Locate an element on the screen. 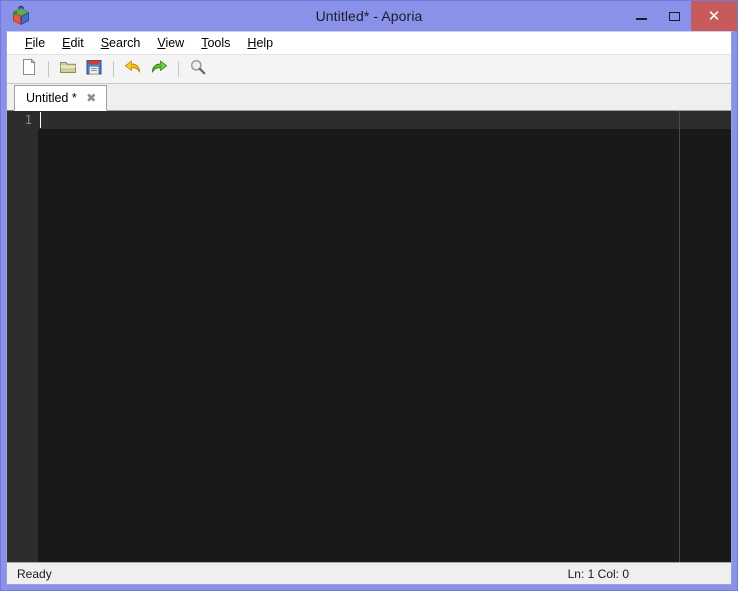 The height and width of the screenshot is (591, 738). menu-edit: Edit is located at coordinates (73, 43).